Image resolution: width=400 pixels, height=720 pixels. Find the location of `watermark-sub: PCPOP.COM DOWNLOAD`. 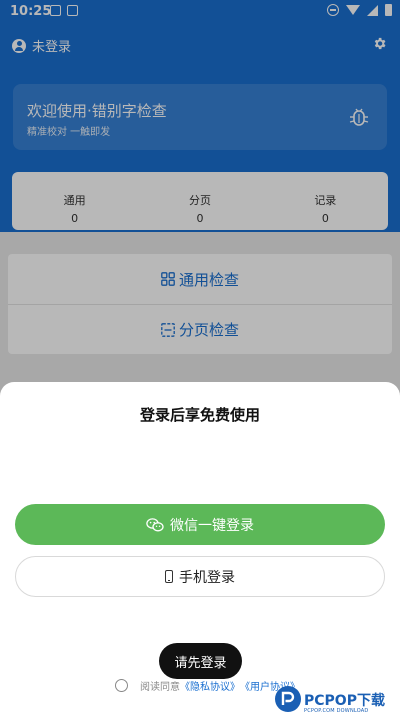

watermark-sub: PCPOP.COM DOWNLOAD is located at coordinates (336, 711).